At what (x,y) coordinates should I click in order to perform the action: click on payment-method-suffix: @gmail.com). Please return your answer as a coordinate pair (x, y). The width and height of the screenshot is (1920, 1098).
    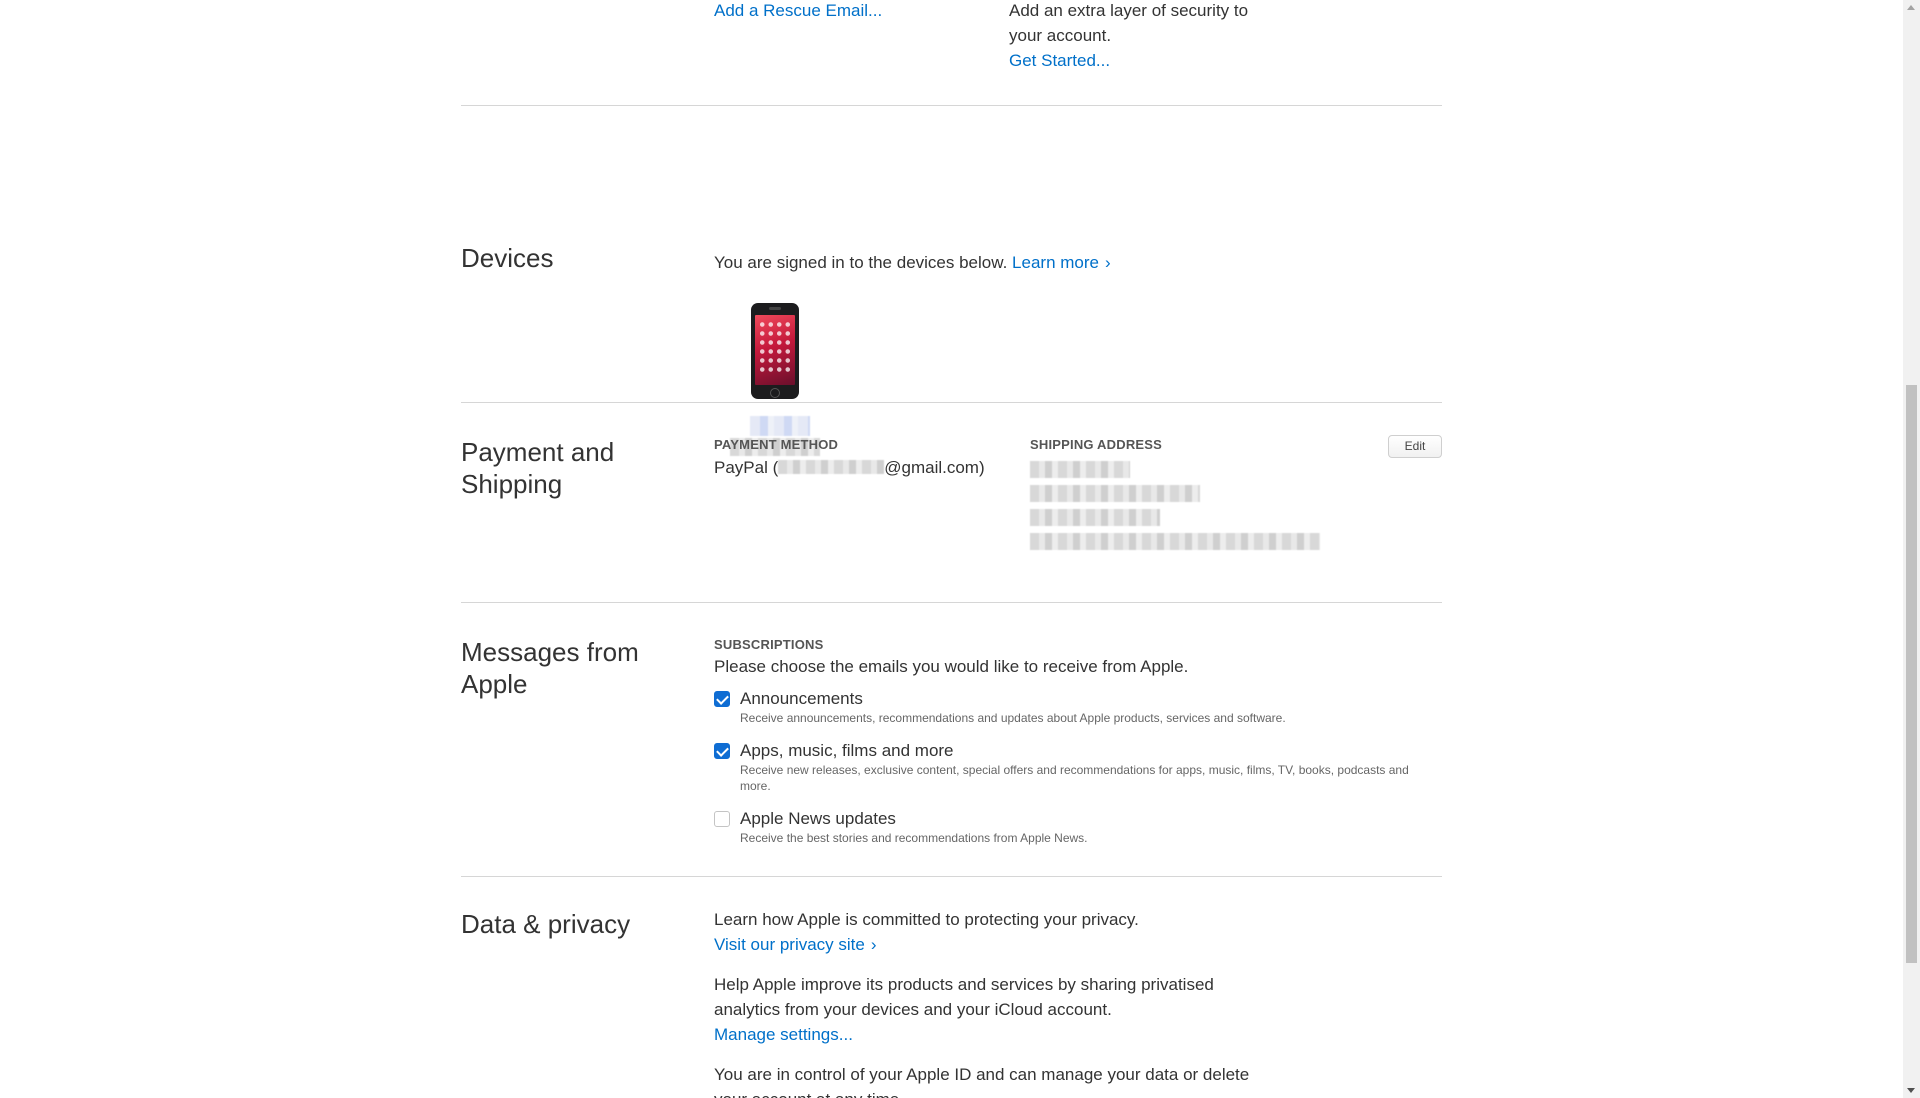
    Looking at the image, I should click on (934, 467).